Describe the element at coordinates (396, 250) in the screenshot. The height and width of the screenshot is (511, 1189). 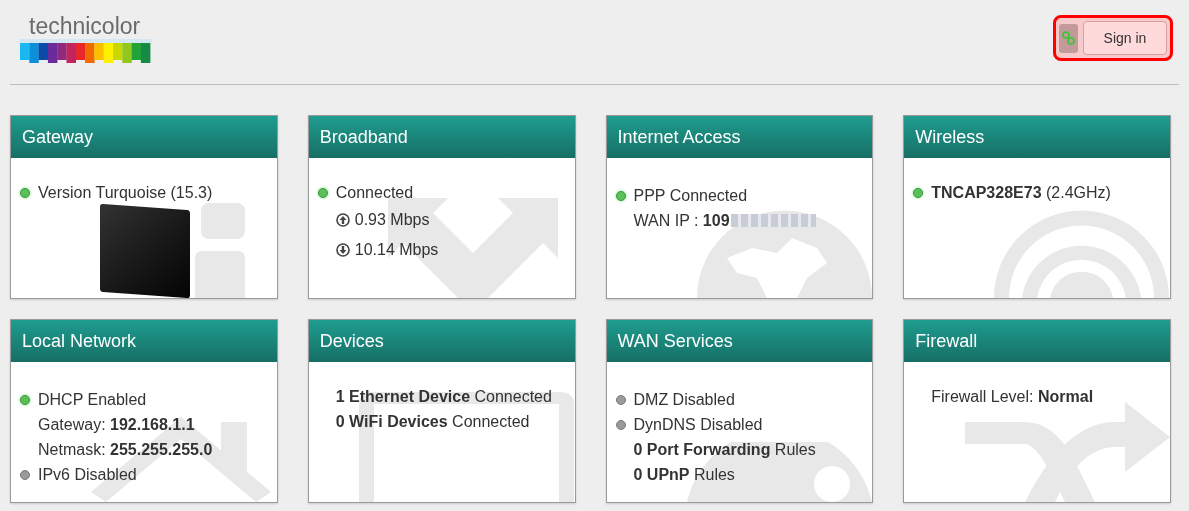
I see `card-text: 10.14 Mbps` at that location.